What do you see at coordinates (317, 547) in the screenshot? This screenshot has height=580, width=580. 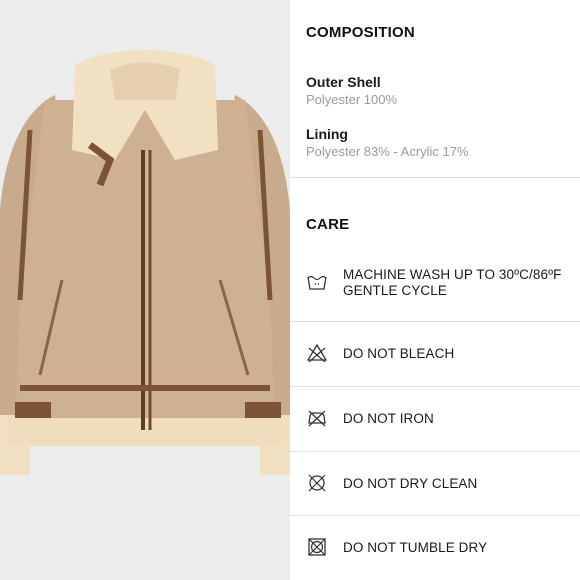 I see `do-not-tumble-dry-icon` at bounding box center [317, 547].